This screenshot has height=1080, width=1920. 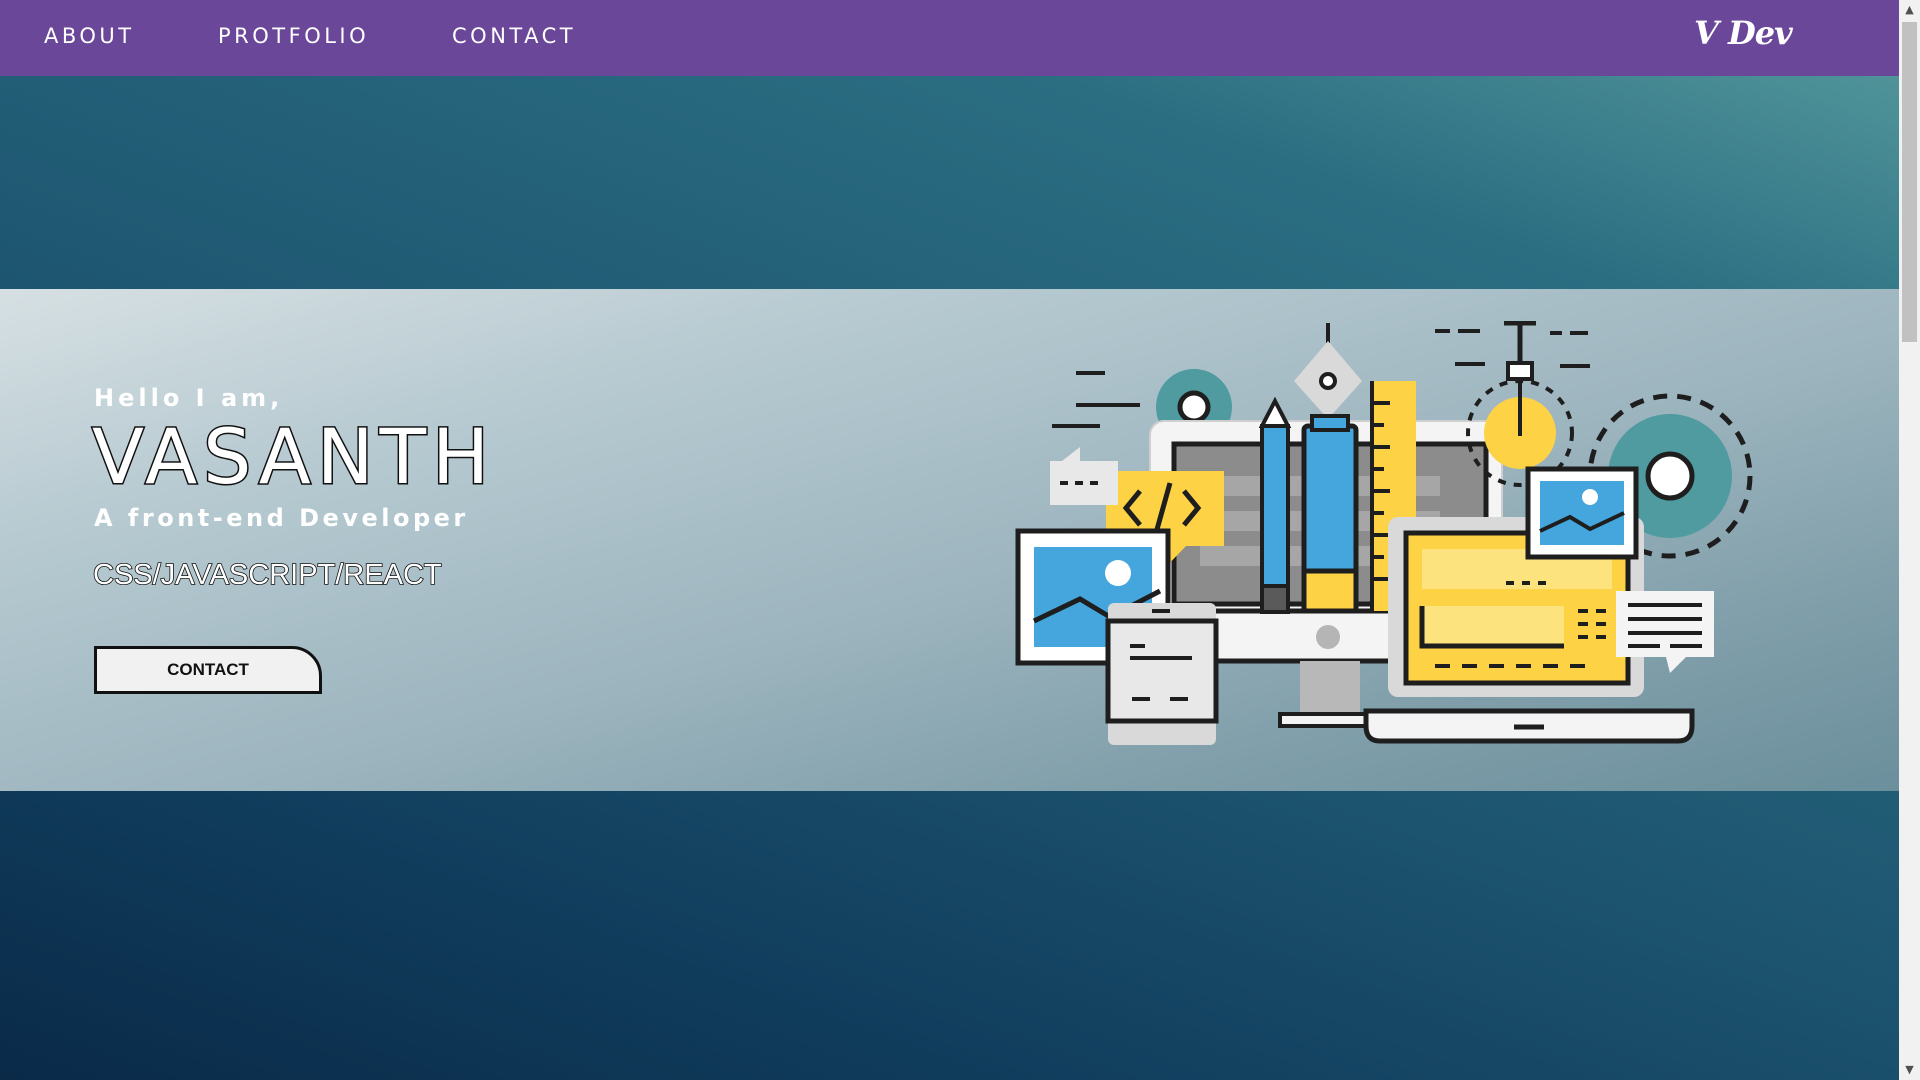 I want to click on hero-role: A front-end Developer, so click(x=281, y=518).